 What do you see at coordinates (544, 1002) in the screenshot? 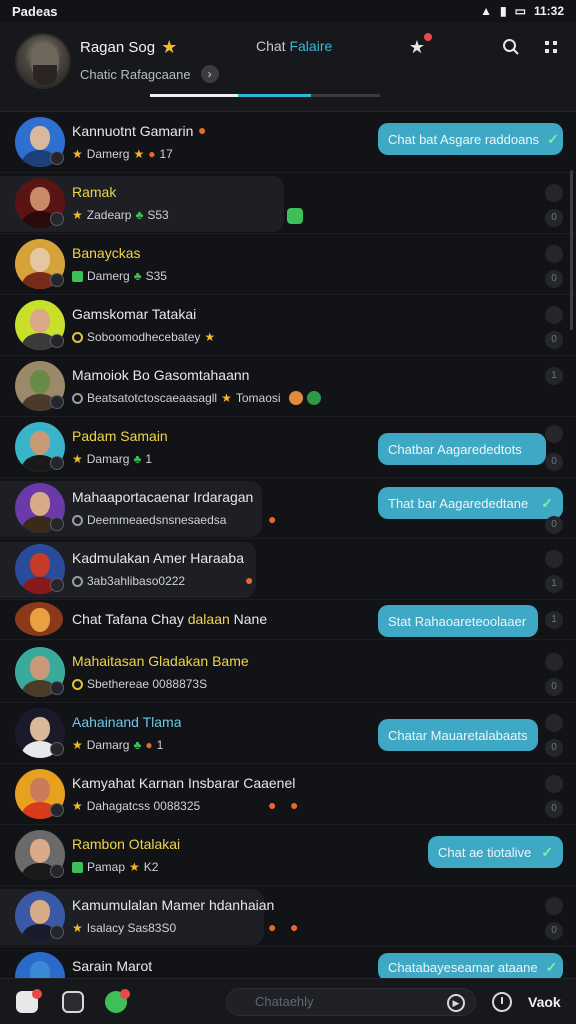
I see `bottom-label: Vaok` at bounding box center [544, 1002].